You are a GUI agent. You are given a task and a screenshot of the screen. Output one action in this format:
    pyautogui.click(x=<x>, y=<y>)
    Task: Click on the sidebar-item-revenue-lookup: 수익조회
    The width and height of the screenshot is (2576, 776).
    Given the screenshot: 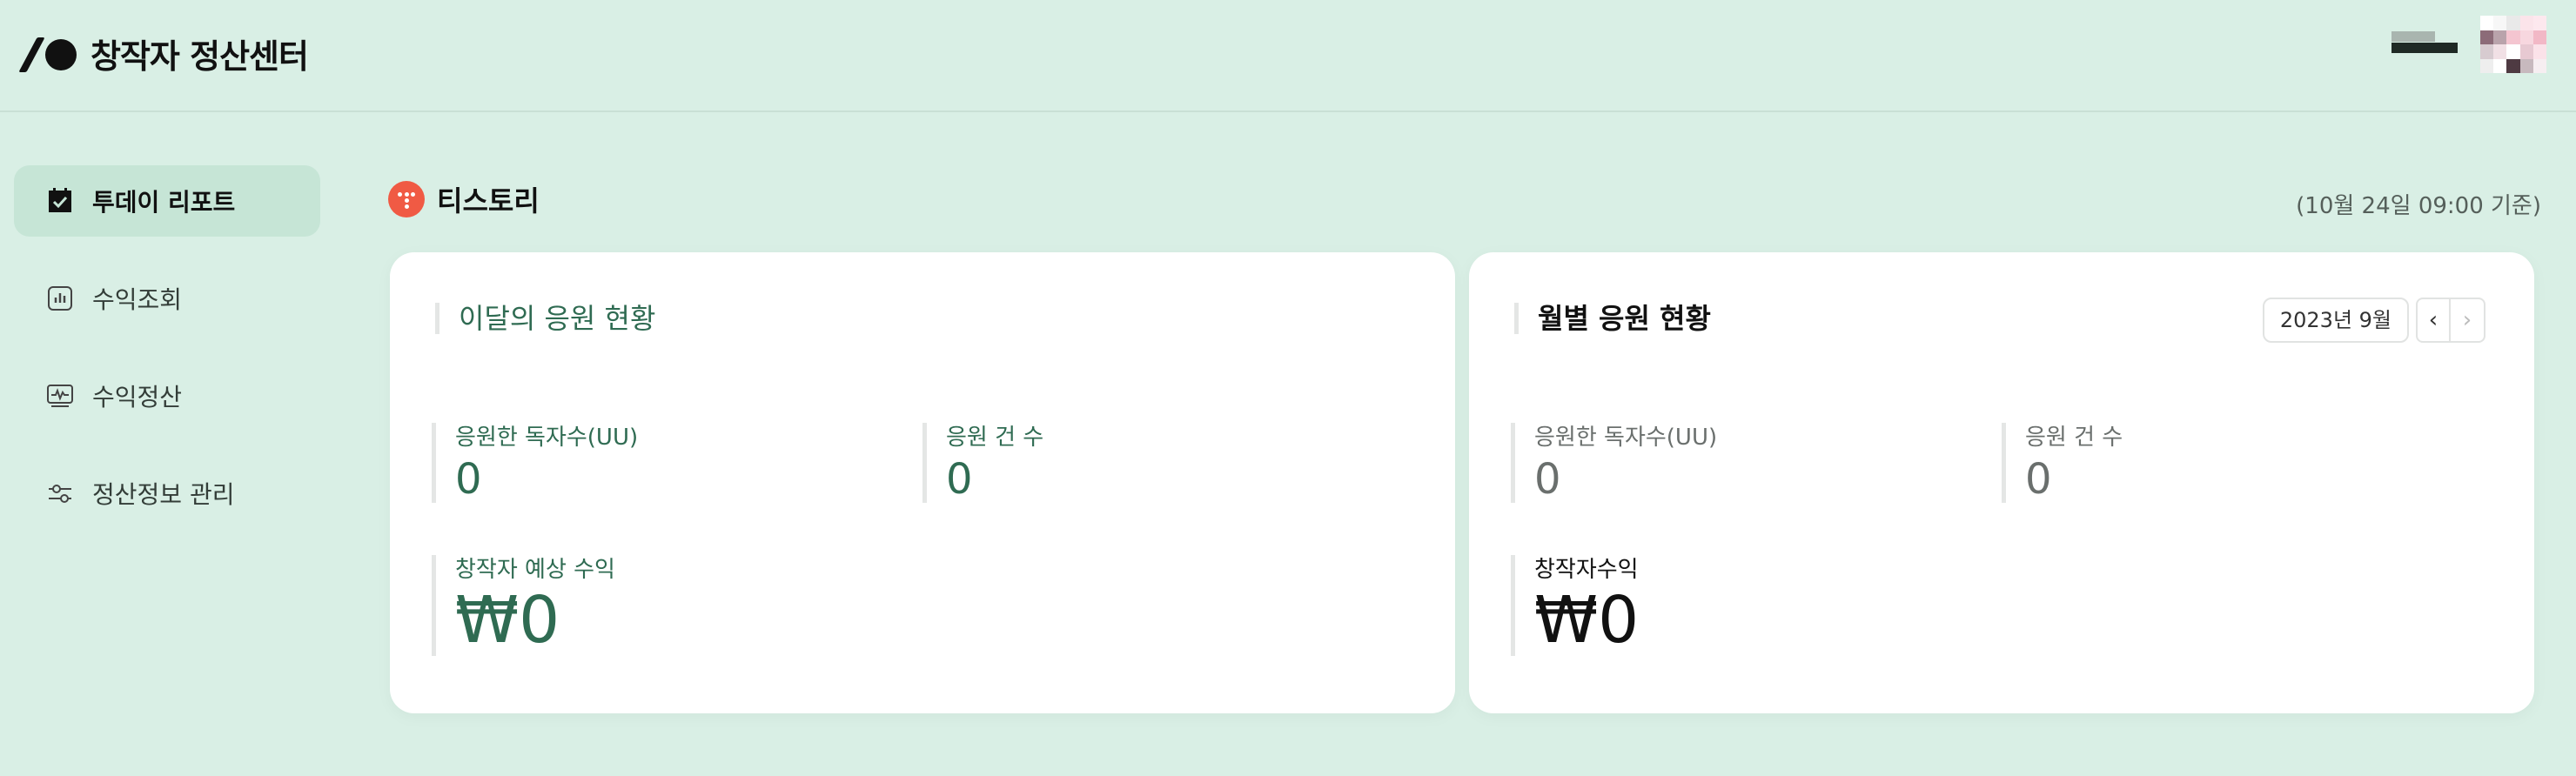 What is the action you would take?
    pyautogui.click(x=167, y=298)
    